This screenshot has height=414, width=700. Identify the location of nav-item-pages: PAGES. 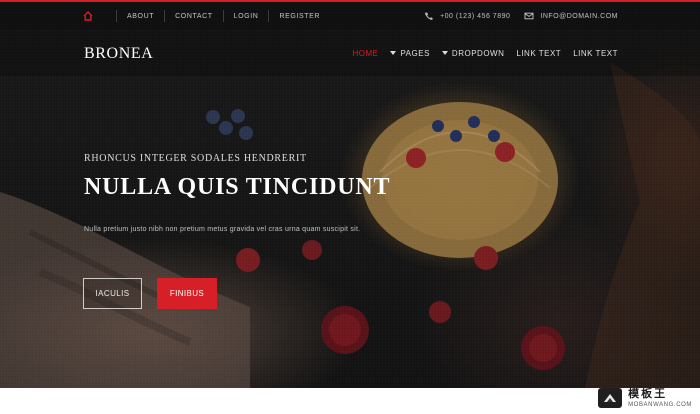
(409, 53).